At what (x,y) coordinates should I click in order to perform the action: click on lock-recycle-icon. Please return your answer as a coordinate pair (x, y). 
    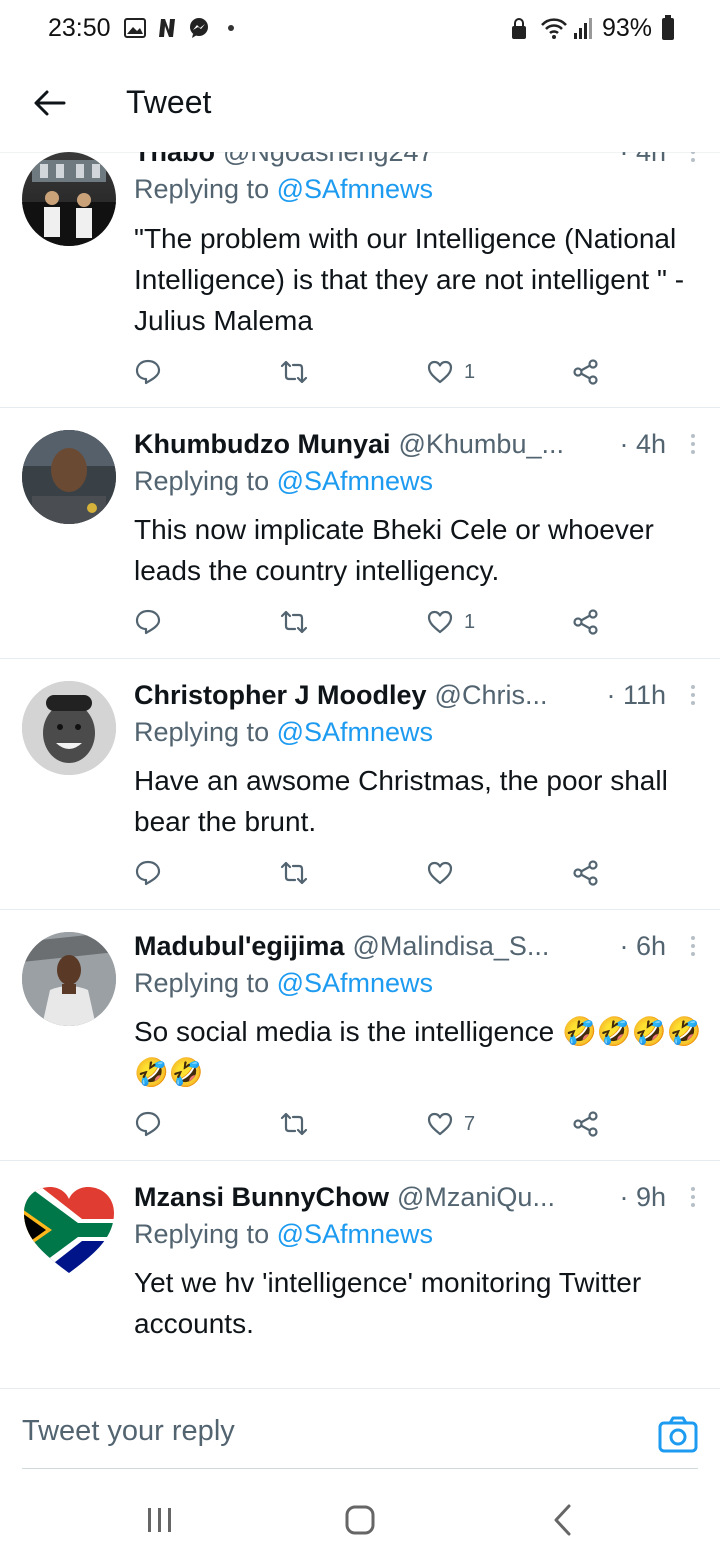
    Looking at the image, I should click on (518, 28).